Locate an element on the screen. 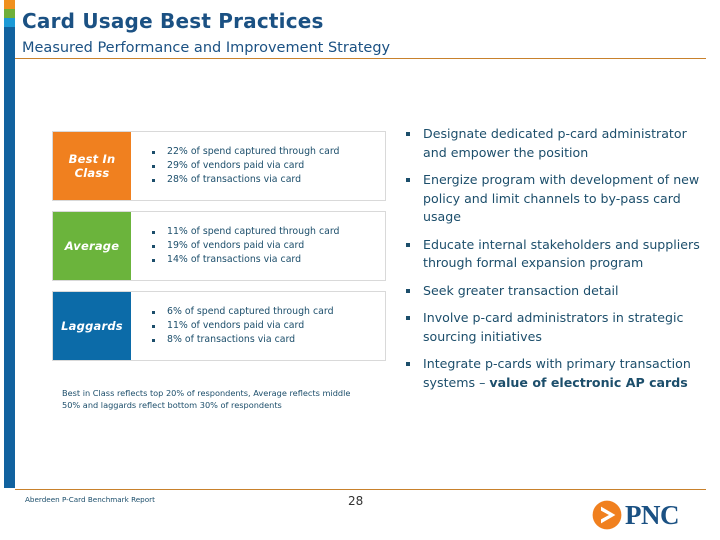  page-number: 28 is located at coordinates (356, 501).